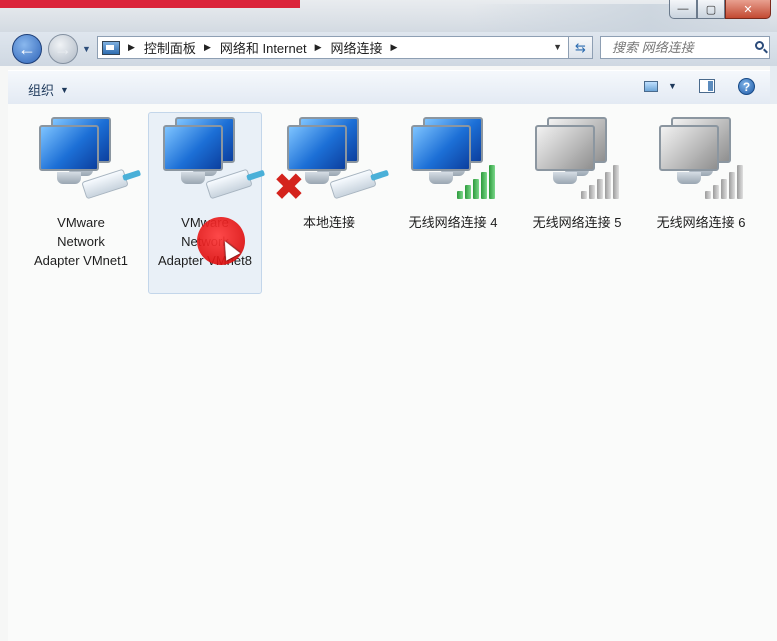  Describe the element at coordinates (651, 86) in the screenshot. I see `change-view-icon` at that location.